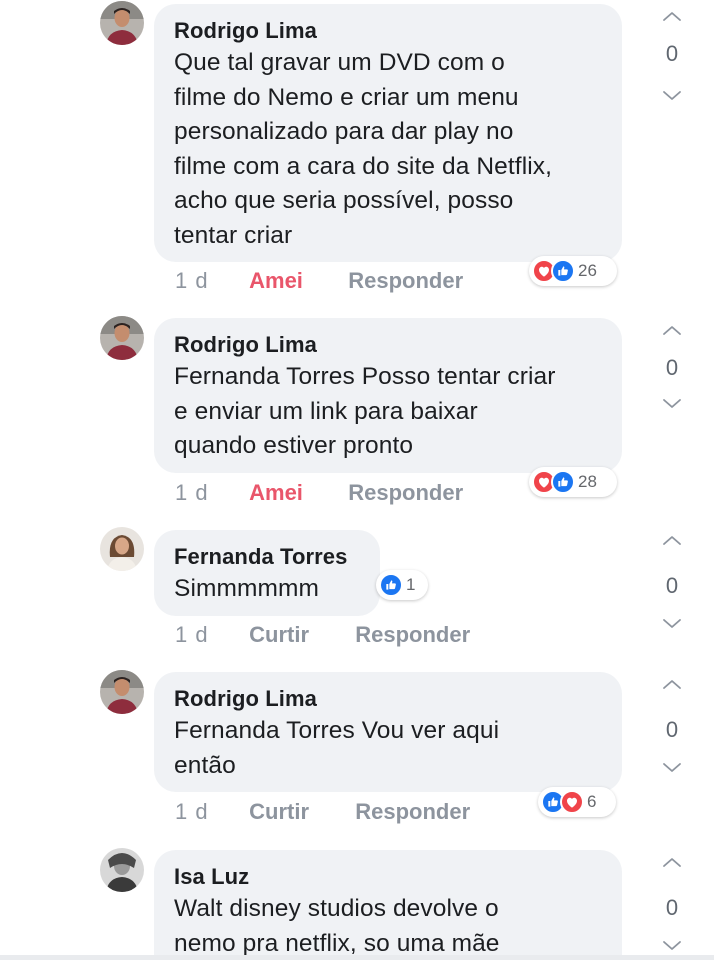 The height and width of the screenshot is (960, 714). Describe the element at coordinates (587, 481) in the screenshot. I see `reaction-count: 28` at that location.